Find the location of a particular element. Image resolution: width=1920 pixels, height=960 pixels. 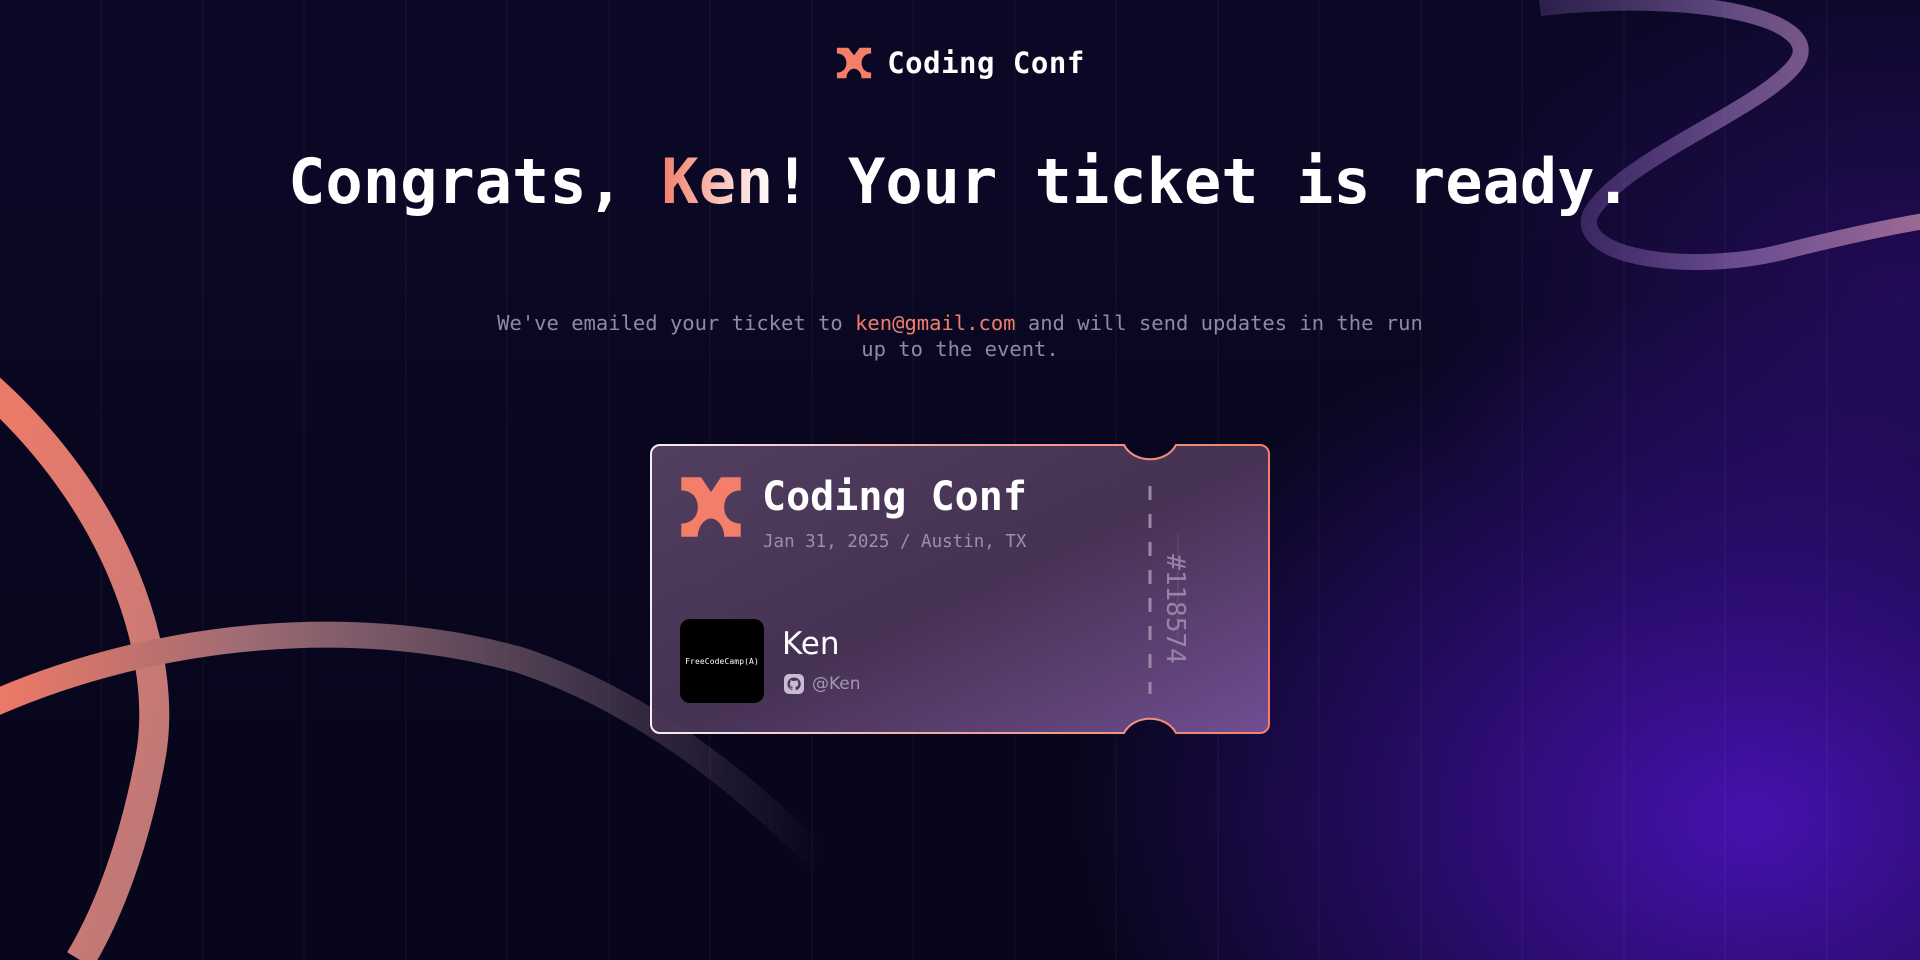

github-handle-row: @Ken is located at coordinates (822, 684).